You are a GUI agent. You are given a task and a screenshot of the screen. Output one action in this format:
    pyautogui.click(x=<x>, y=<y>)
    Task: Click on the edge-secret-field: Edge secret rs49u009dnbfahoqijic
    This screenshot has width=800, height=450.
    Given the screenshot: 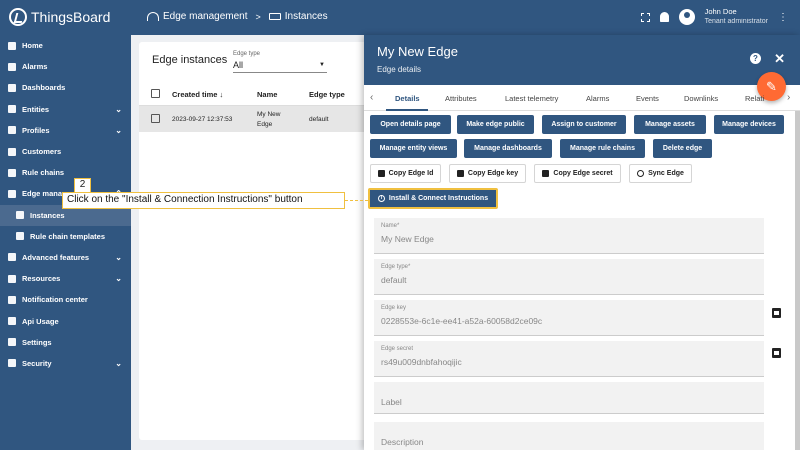 What is the action you would take?
    pyautogui.click(x=569, y=359)
    